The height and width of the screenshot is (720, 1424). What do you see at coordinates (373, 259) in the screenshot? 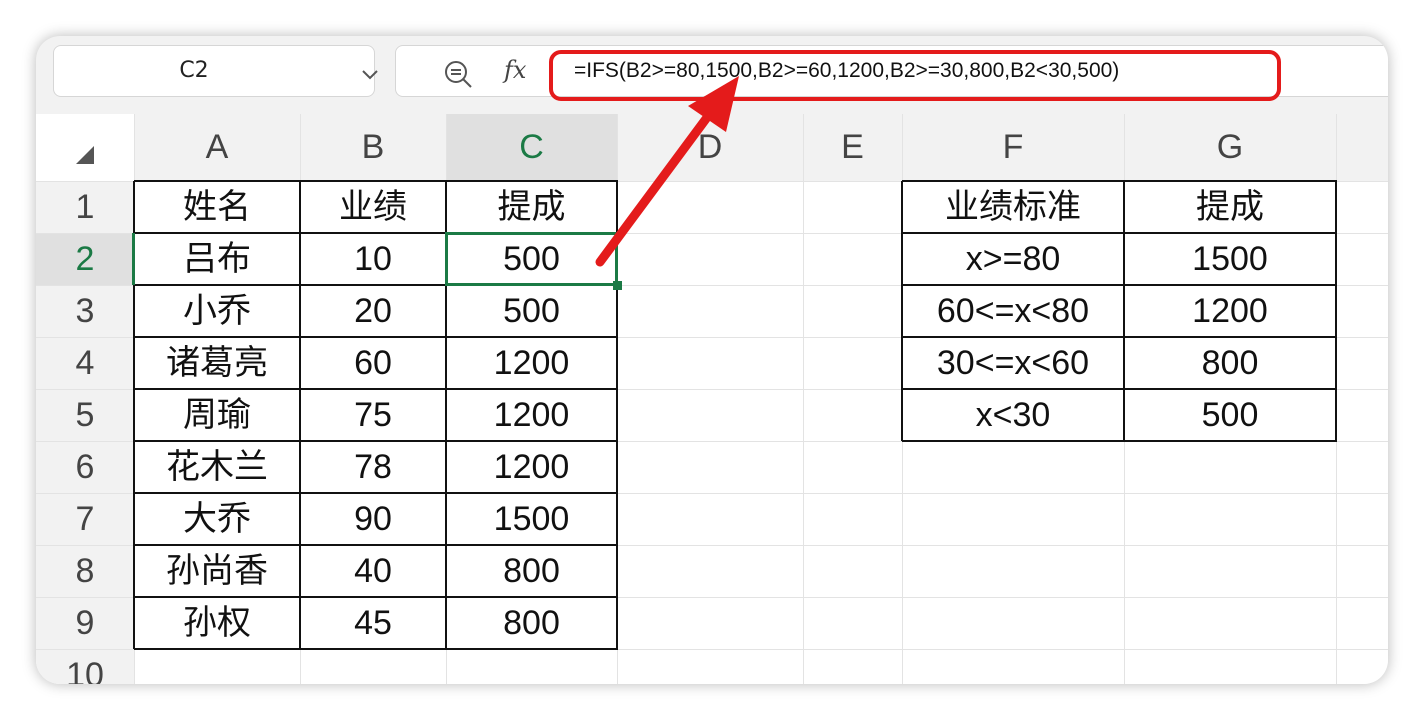
I see `cell-b2: 10` at bounding box center [373, 259].